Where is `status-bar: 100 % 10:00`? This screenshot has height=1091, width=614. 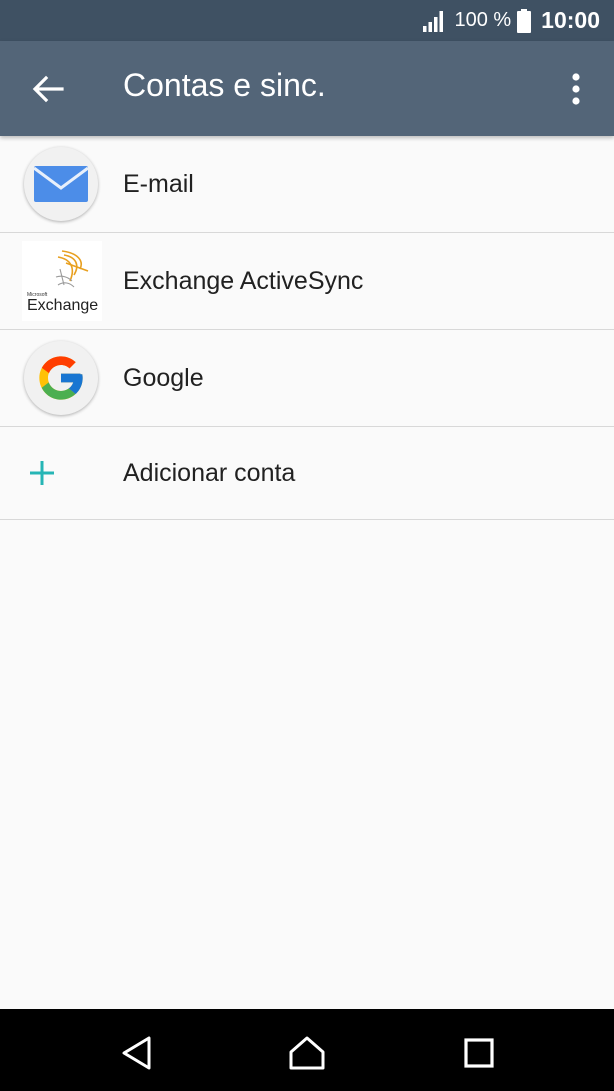 status-bar: 100 % 10:00 is located at coordinates (307, 20).